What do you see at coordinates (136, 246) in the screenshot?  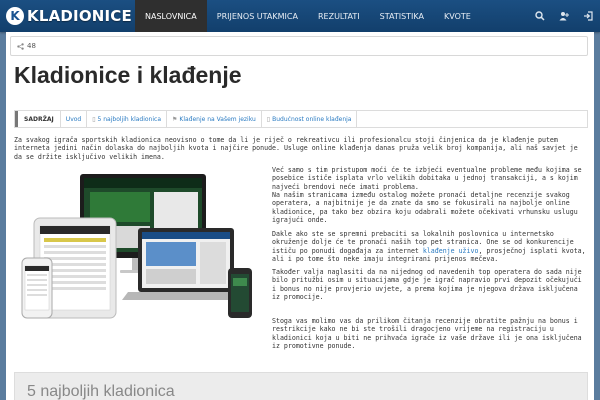 I see `devices-illustration` at bounding box center [136, 246].